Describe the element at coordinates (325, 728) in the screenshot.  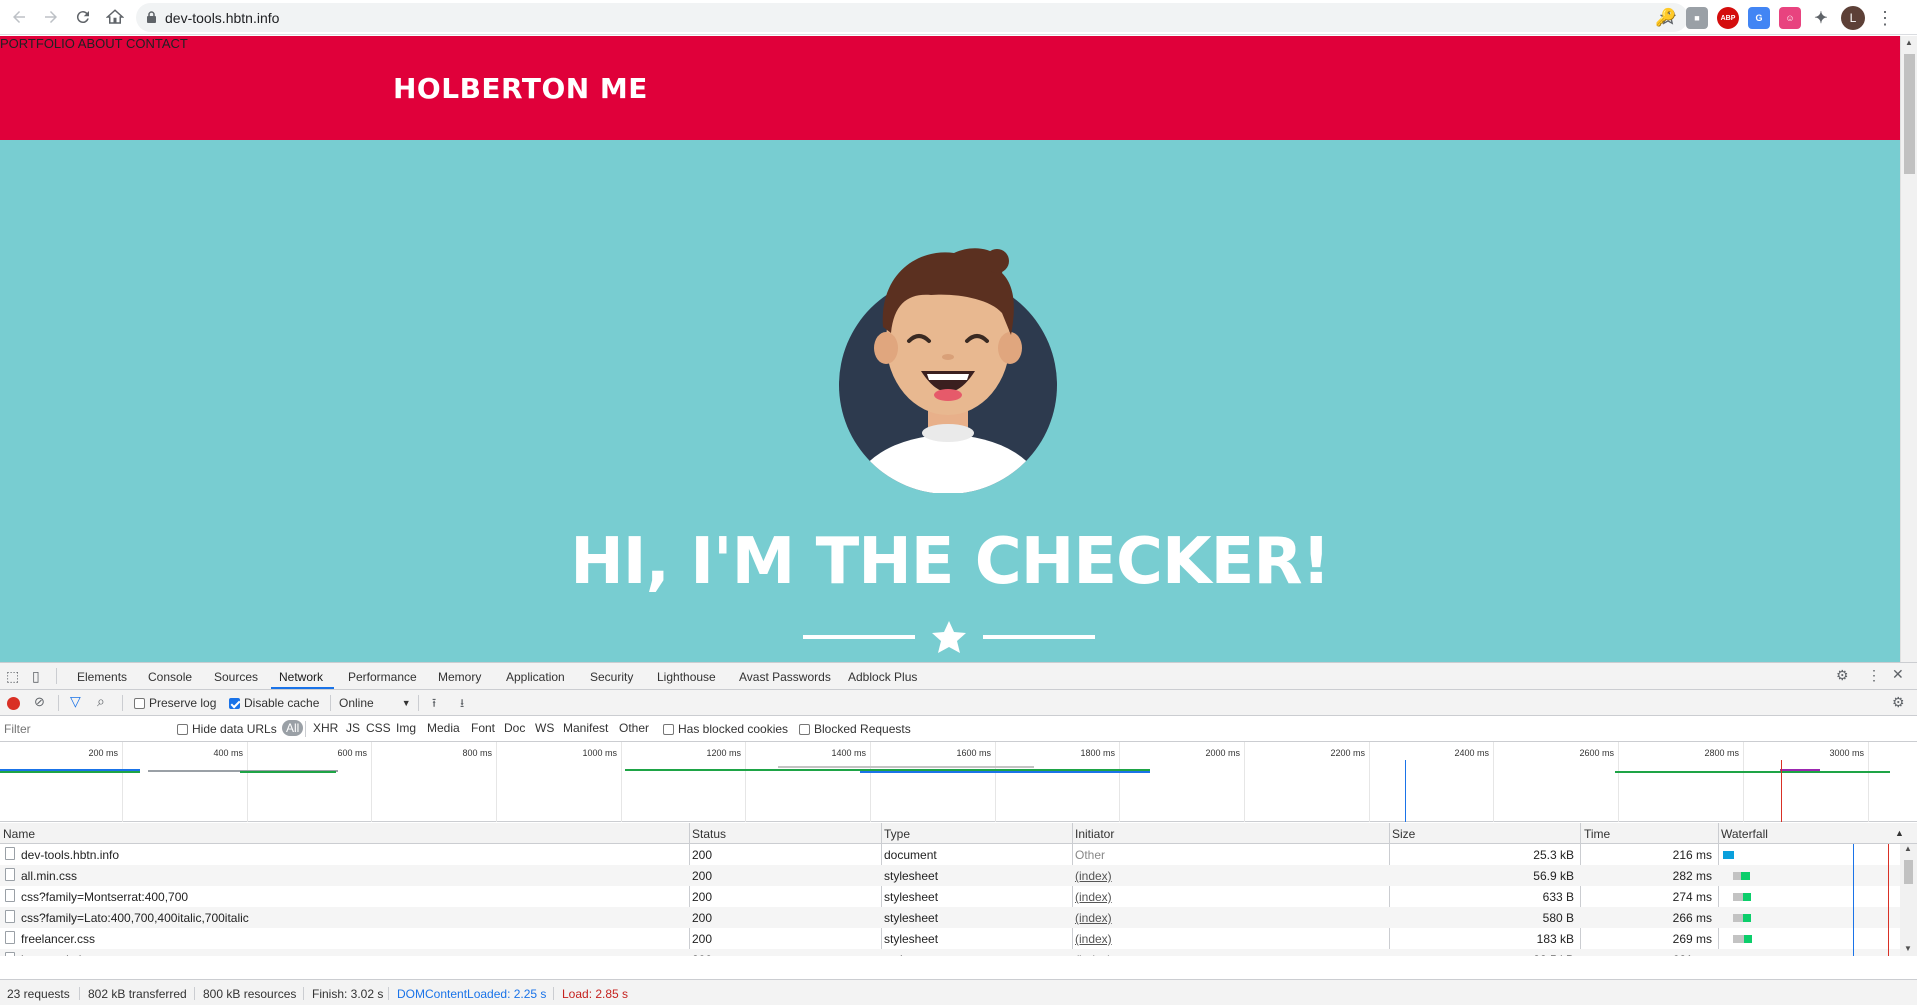
I see `type-filter-xhr: XHR` at that location.